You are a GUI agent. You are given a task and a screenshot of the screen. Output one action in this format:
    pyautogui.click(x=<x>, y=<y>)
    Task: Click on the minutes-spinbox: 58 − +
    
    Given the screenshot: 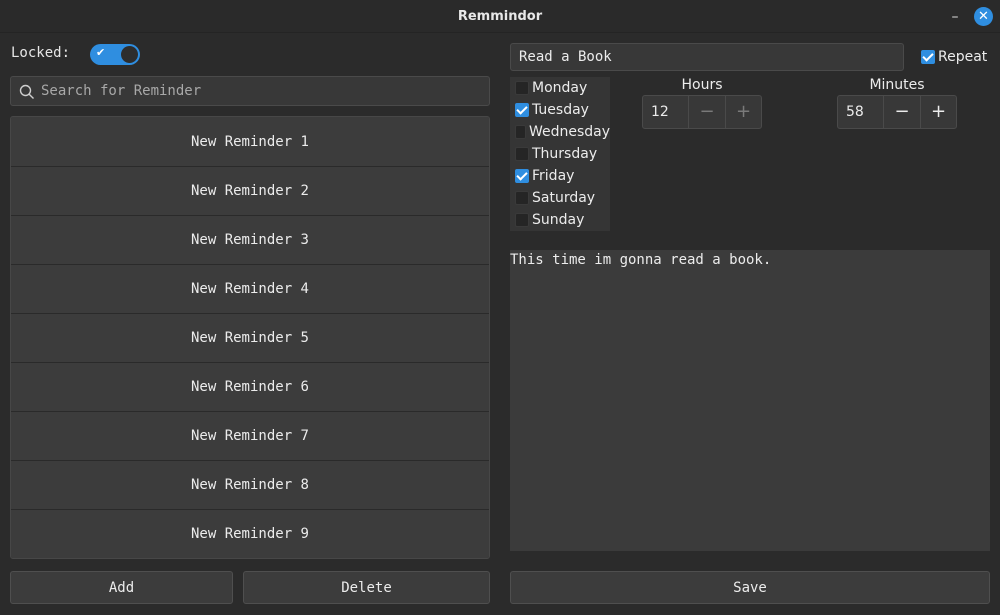 What is the action you would take?
    pyautogui.click(x=897, y=112)
    